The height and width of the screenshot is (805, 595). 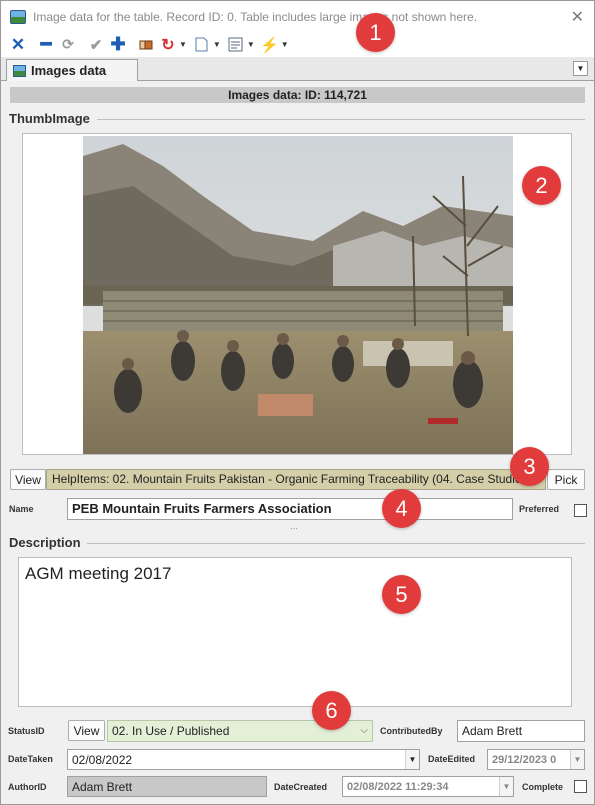 I want to click on cancel-icon: ✕, so click(x=18, y=45).